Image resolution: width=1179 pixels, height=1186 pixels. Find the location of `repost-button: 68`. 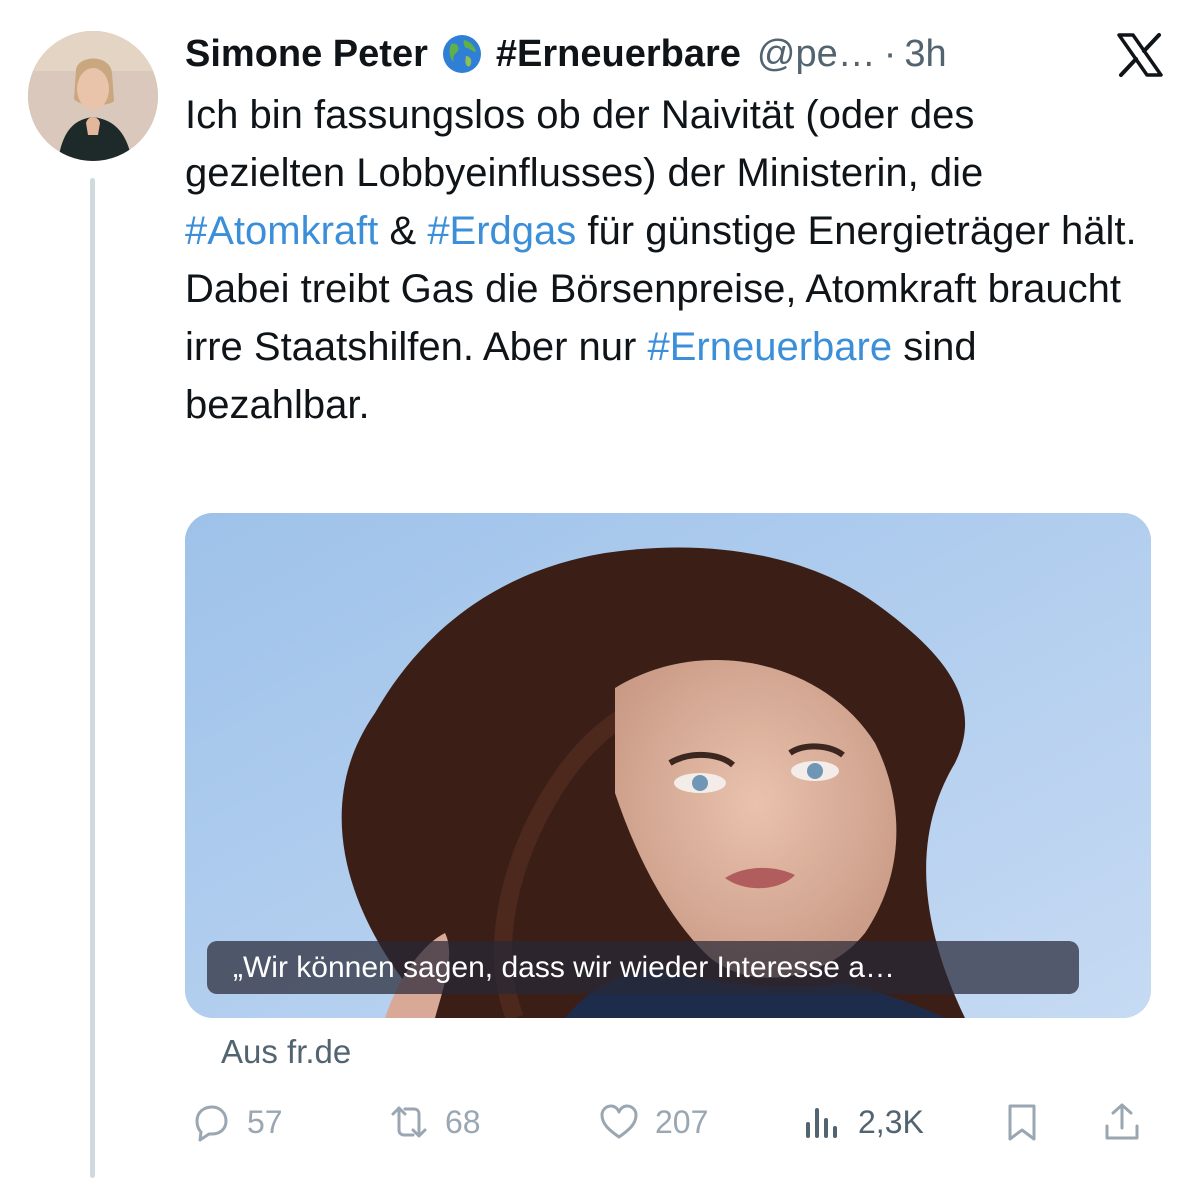

repost-button: 68 is located at coordinates (434, 1122).